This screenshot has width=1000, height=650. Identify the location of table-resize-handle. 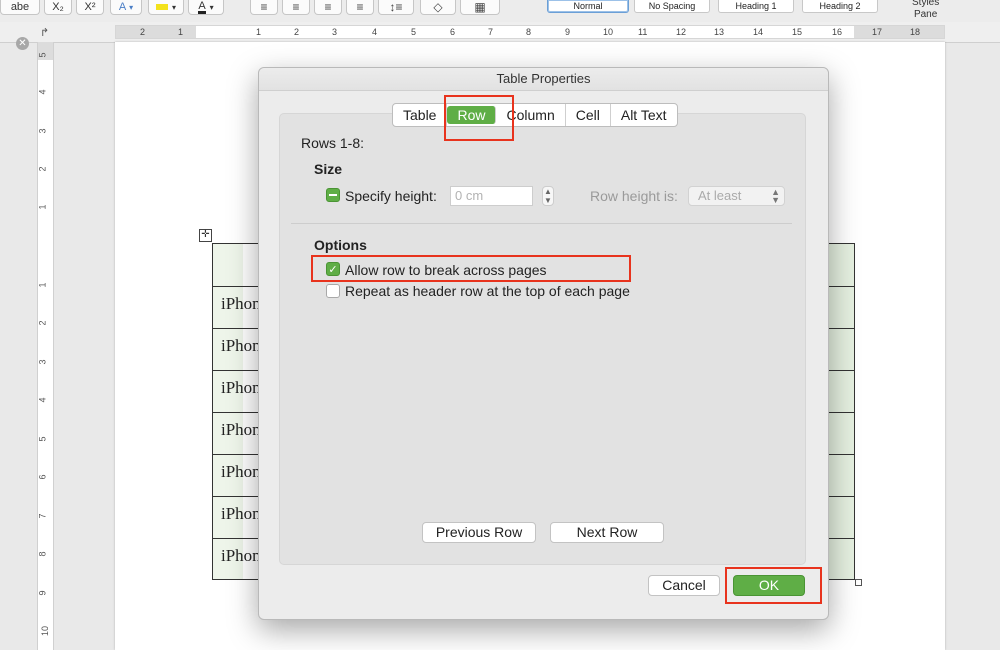
(858, 582).